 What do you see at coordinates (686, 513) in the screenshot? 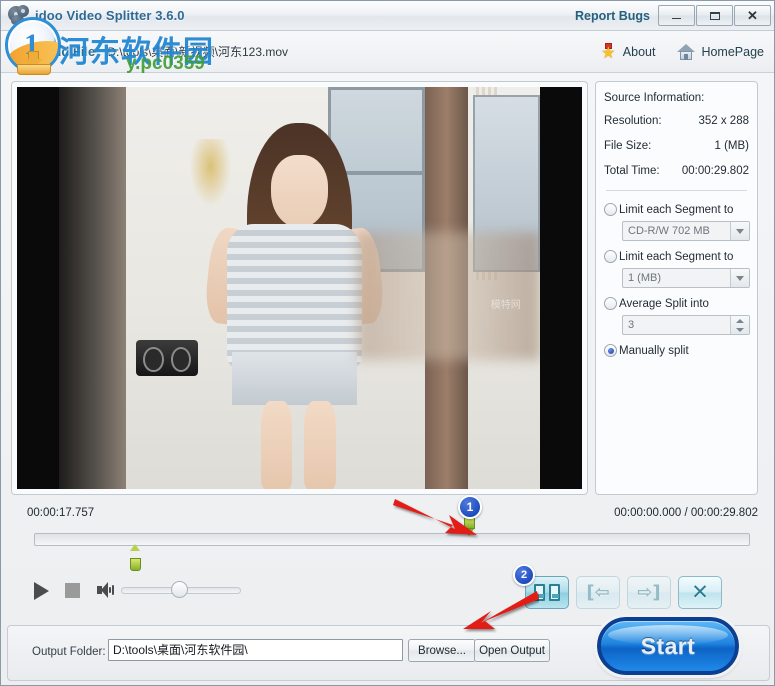
I see `position-duration-label: 00:00:00.000 / 00:00:29.802` at bounding box center [686, 513].